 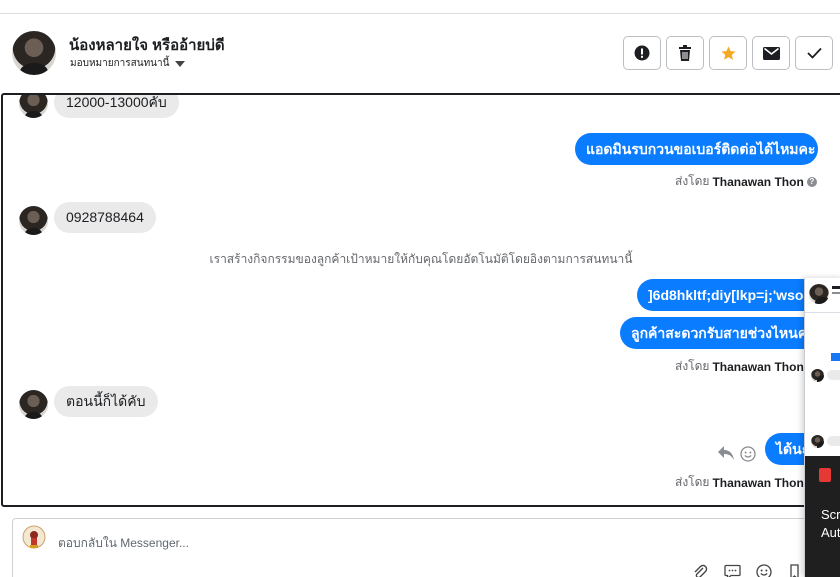 I want to click on assign-conversation-dropdown: มอบหมายการสนทนานี้, so click(x=128, y=63).